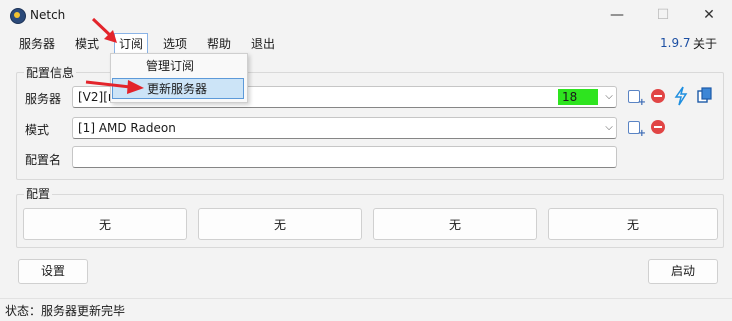 The width and height of the screenshot is (732, 321). What do you see at coordinates (53, 271) in the screenshot?
I see `settings-button: 设置` at bounding box center [53, 271].